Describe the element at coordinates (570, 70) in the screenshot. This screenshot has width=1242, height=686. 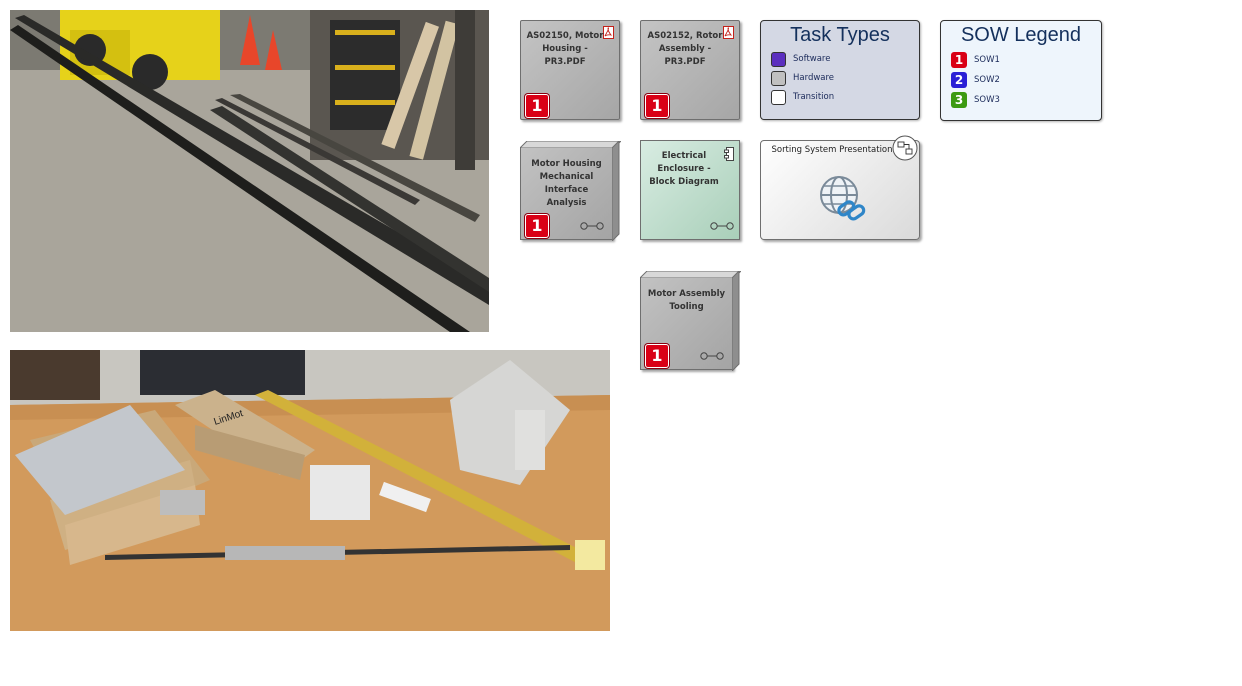
I see `as02150-document: AS02150, Motor Housing - PR3.PDF 1` at that location.